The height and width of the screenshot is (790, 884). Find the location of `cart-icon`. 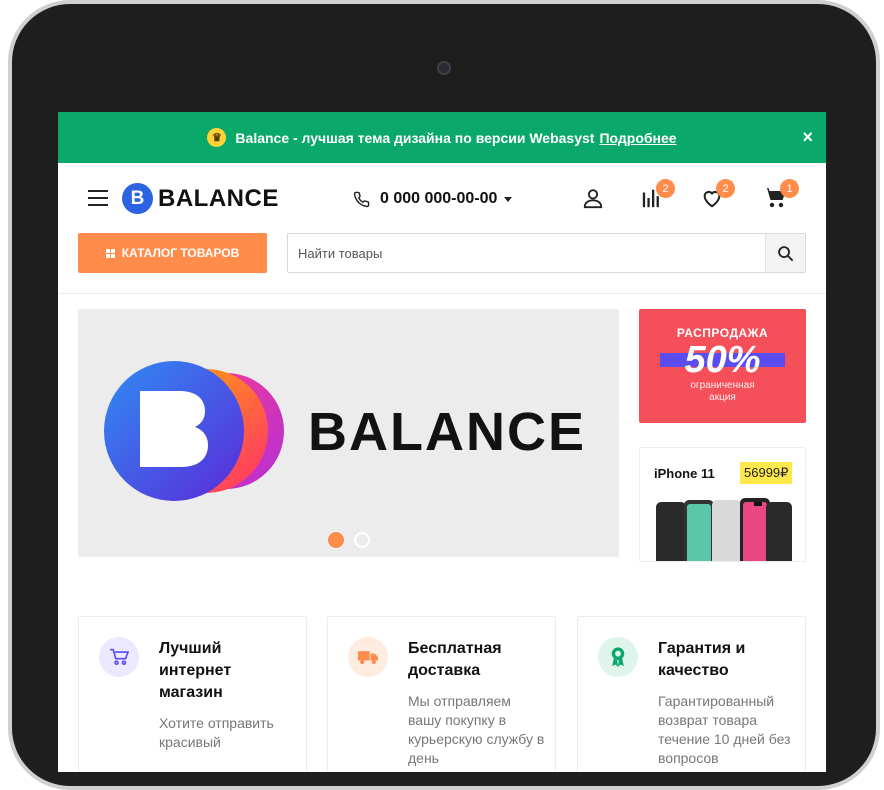

cart-icon is located at coordinates (119, 657).